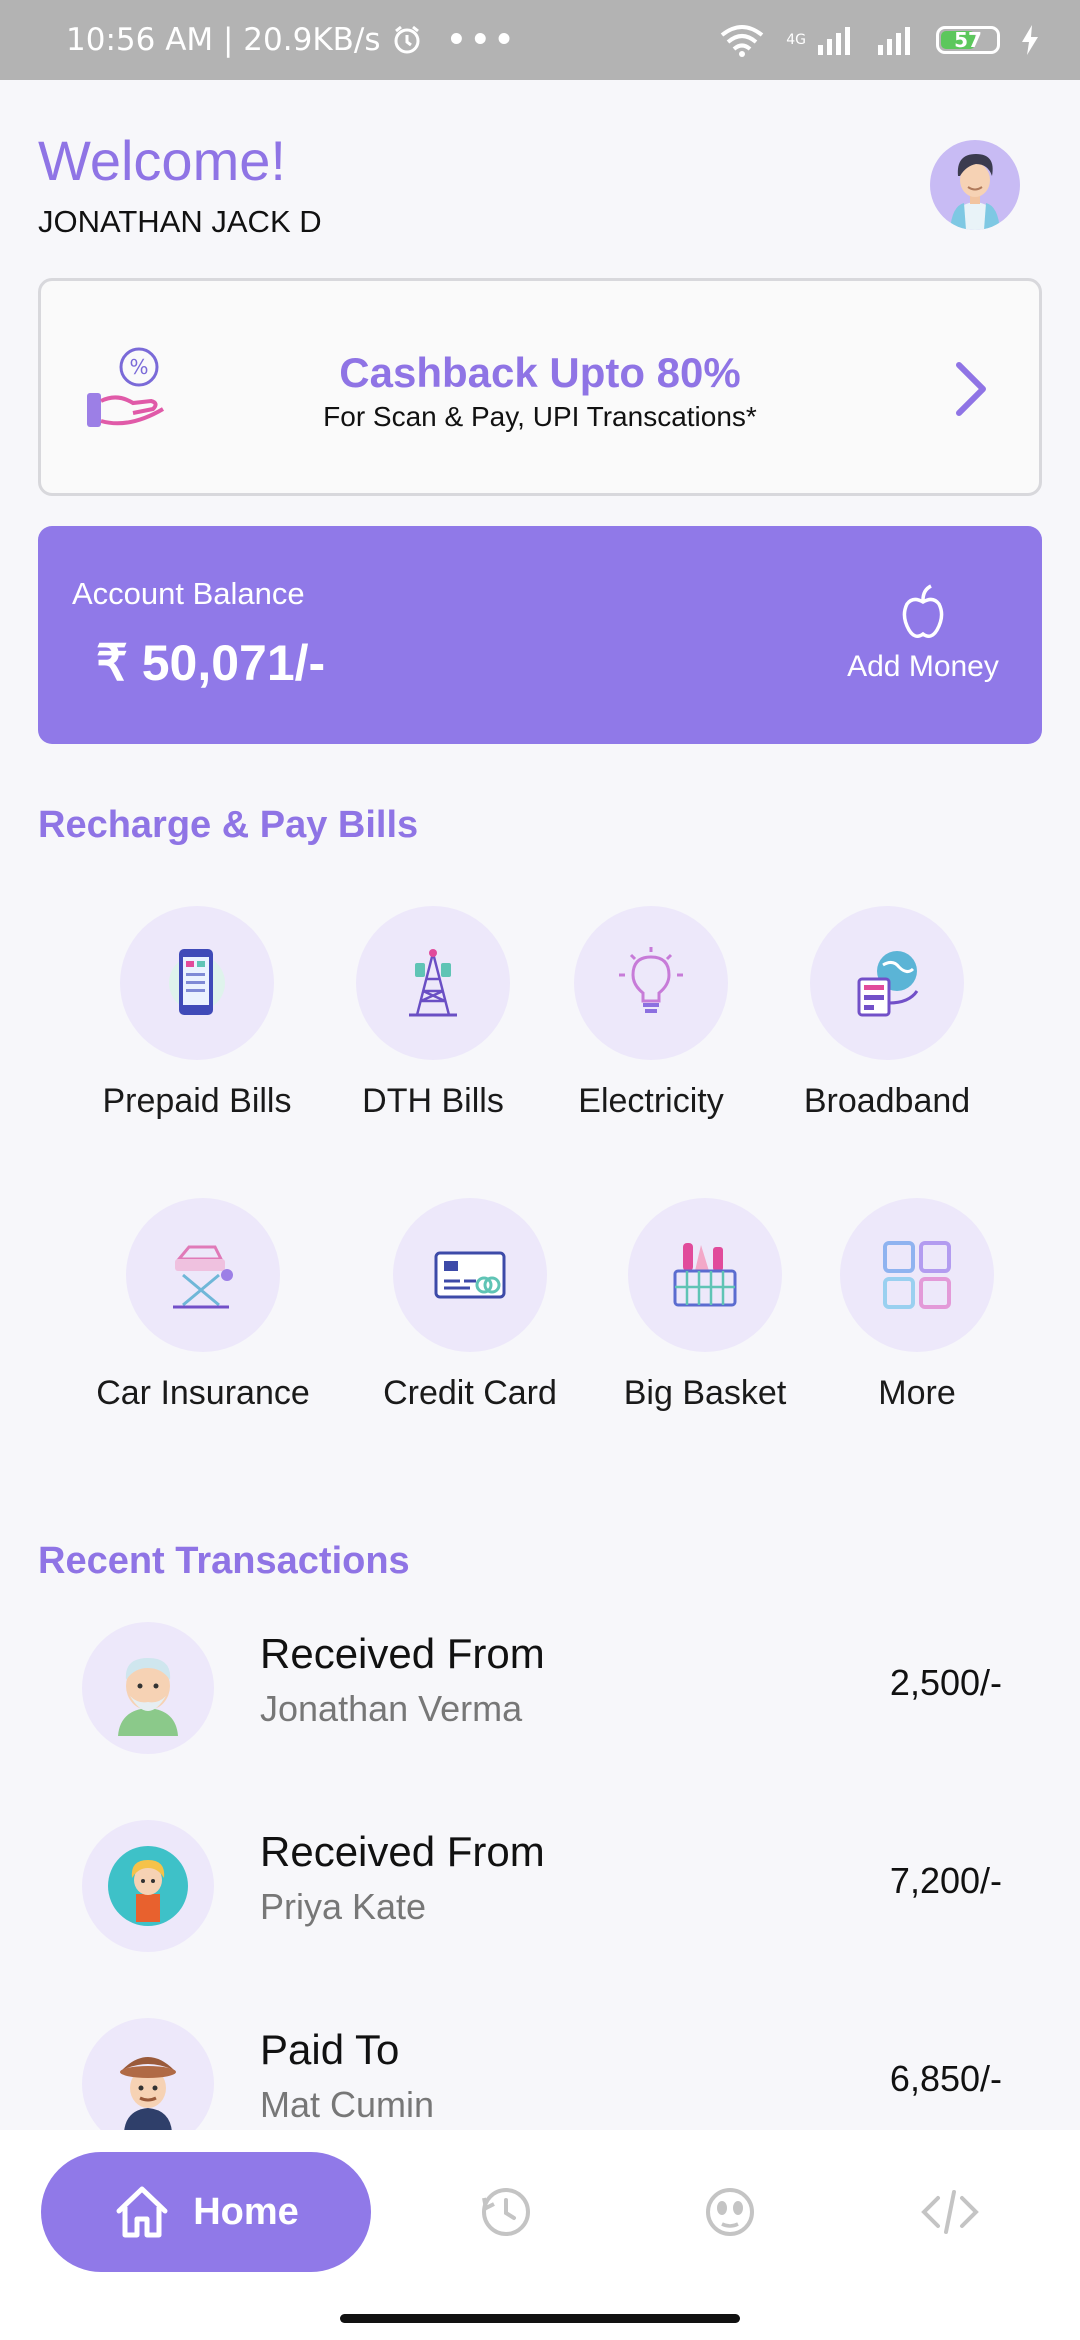 The image size is (1080, 2340). I want to click on transaction-amount: 6,850/-, so click(945, 2078).